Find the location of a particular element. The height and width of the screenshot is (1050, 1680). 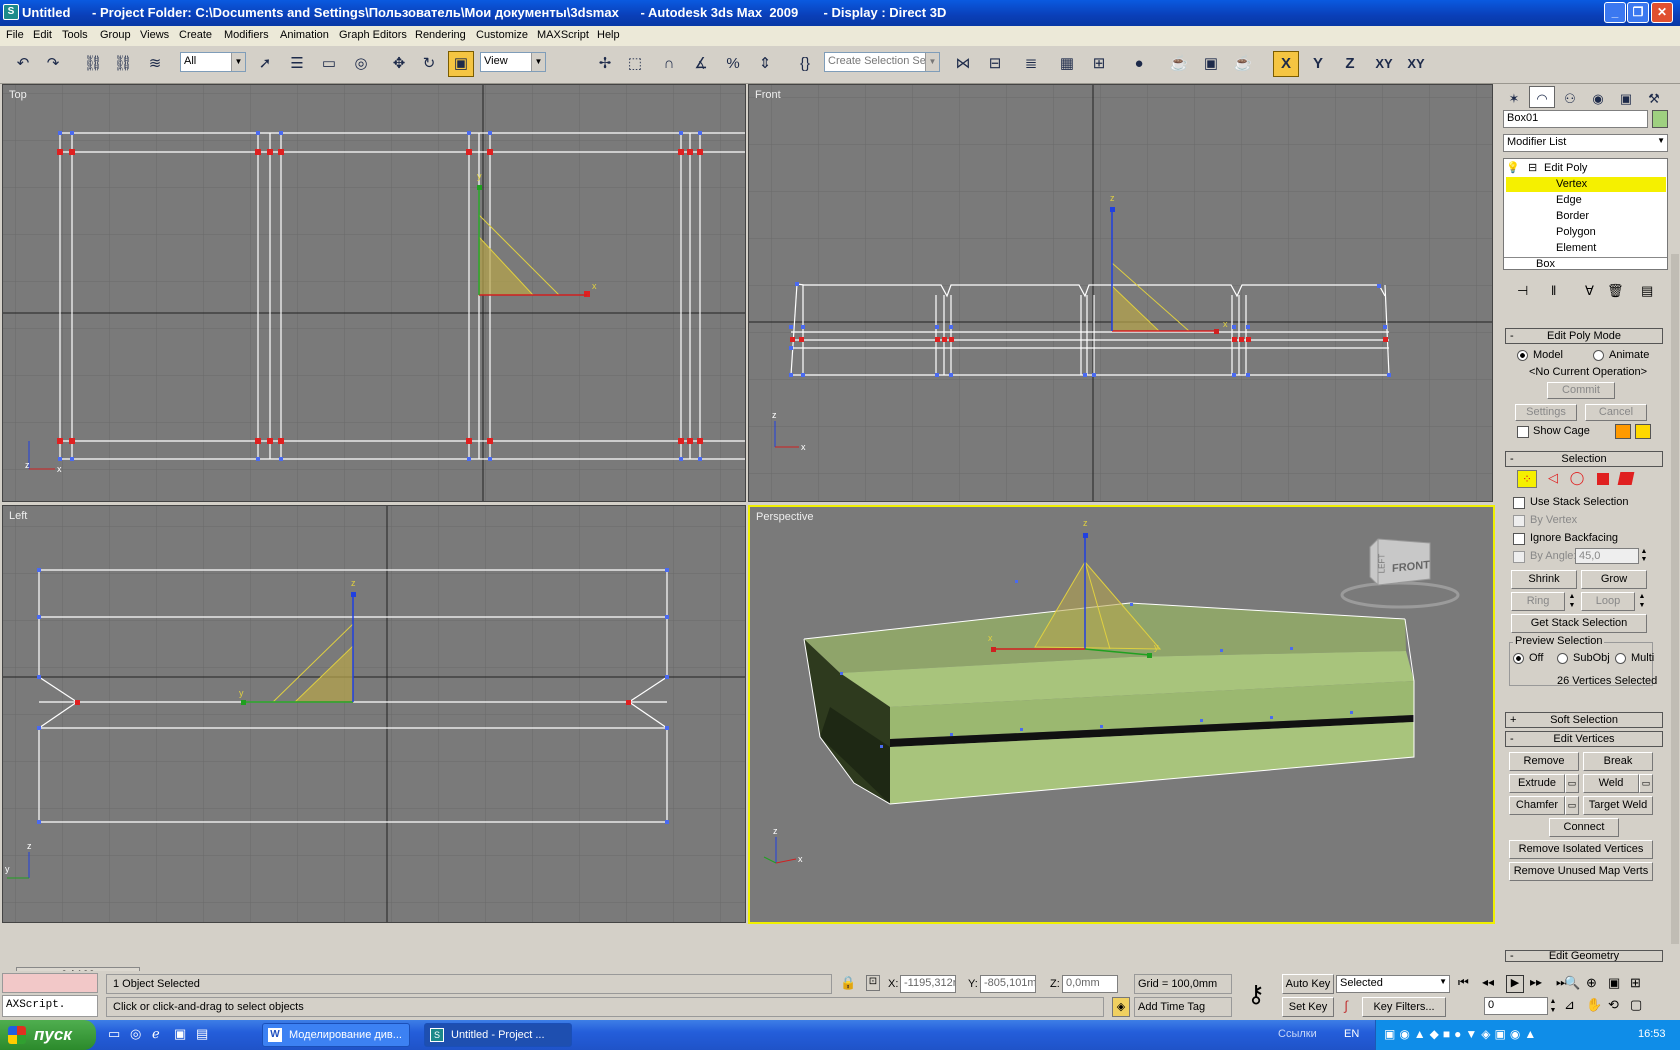

pivot-center-icon: ✢ is located at coordinates (605, 64).